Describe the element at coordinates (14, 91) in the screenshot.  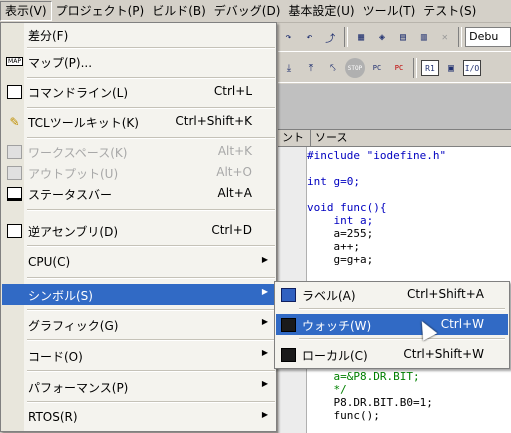
I see `command-line-icon` at that location.